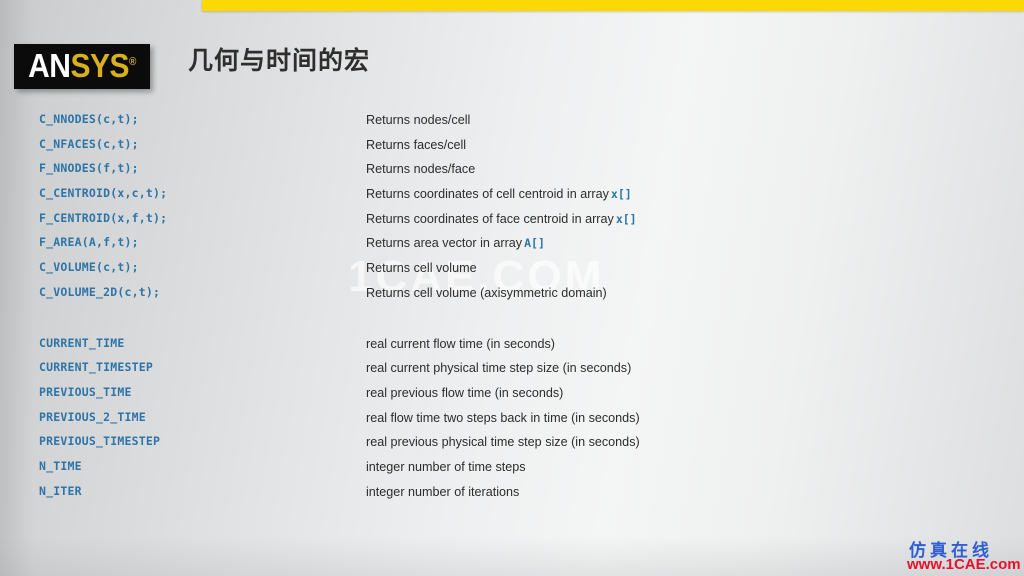 This screenshot has width=1024, height=576. I want to click on ansys-logo-text: ANSYS®, so click(82, 66).